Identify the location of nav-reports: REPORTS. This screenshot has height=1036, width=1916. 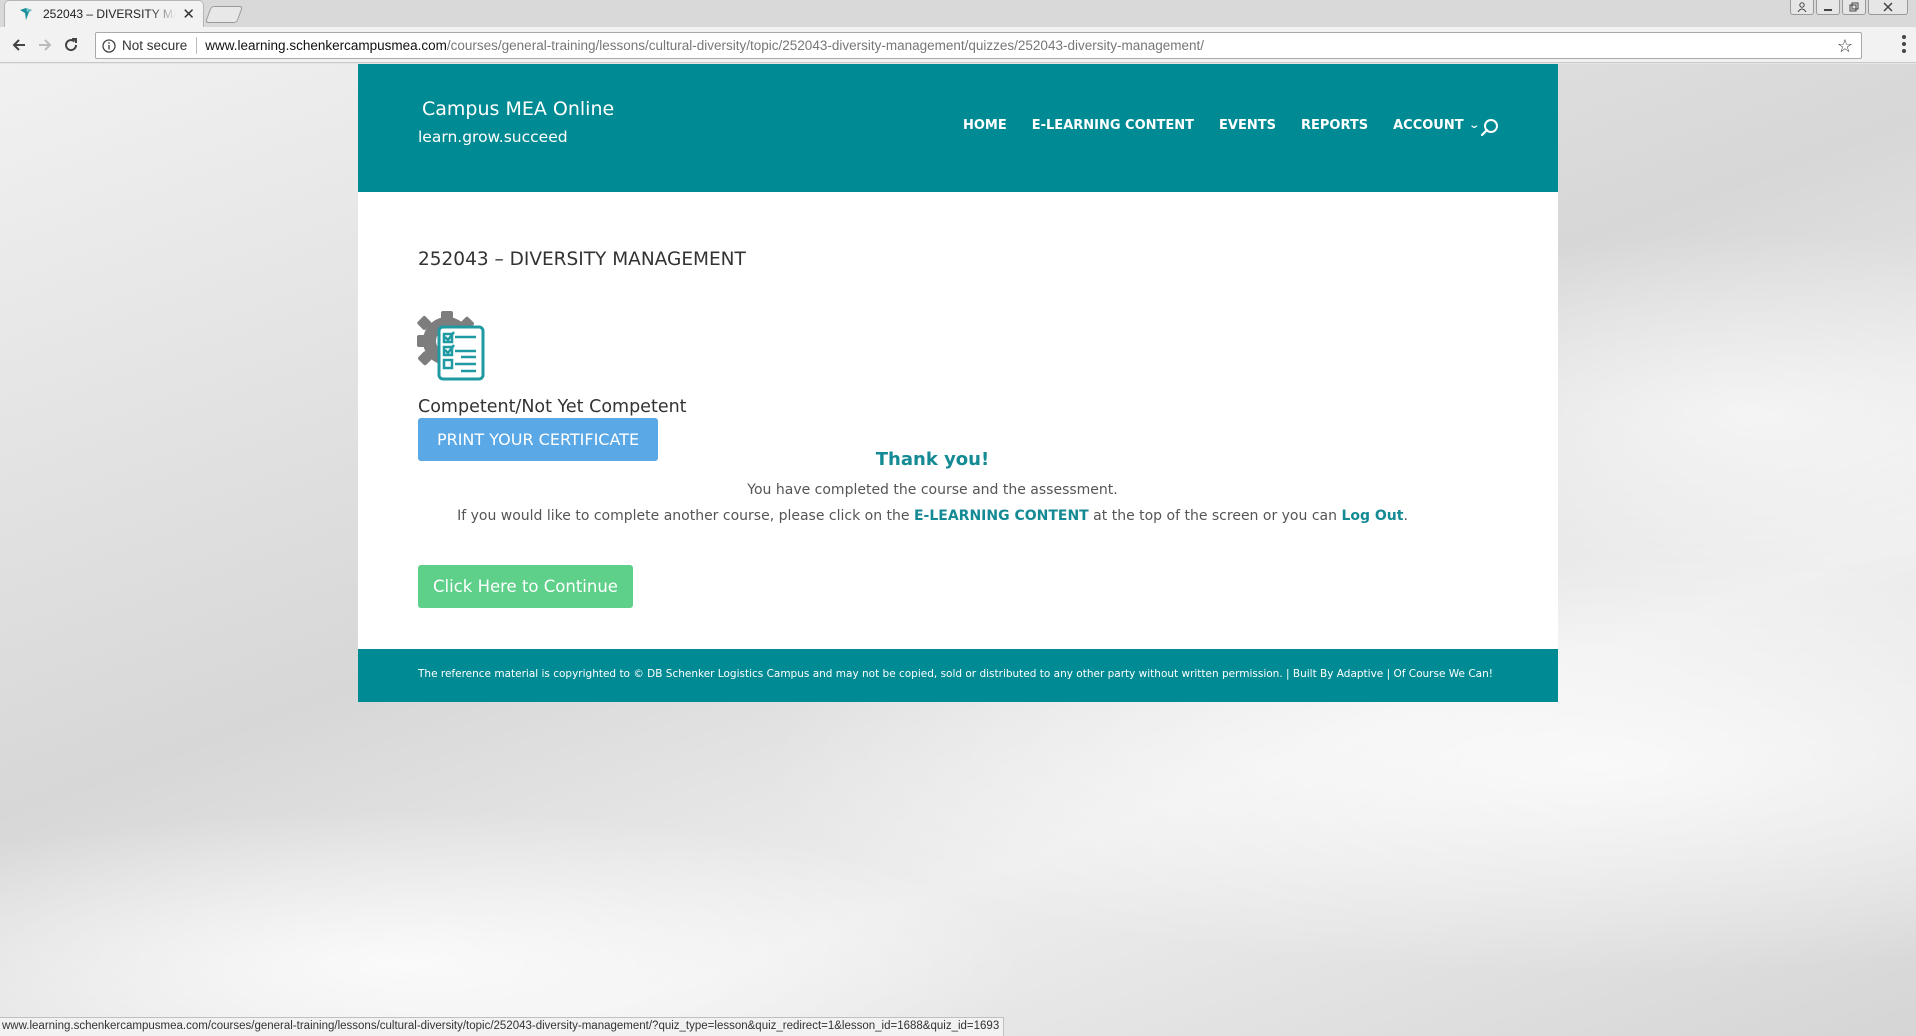
(1334, 125).